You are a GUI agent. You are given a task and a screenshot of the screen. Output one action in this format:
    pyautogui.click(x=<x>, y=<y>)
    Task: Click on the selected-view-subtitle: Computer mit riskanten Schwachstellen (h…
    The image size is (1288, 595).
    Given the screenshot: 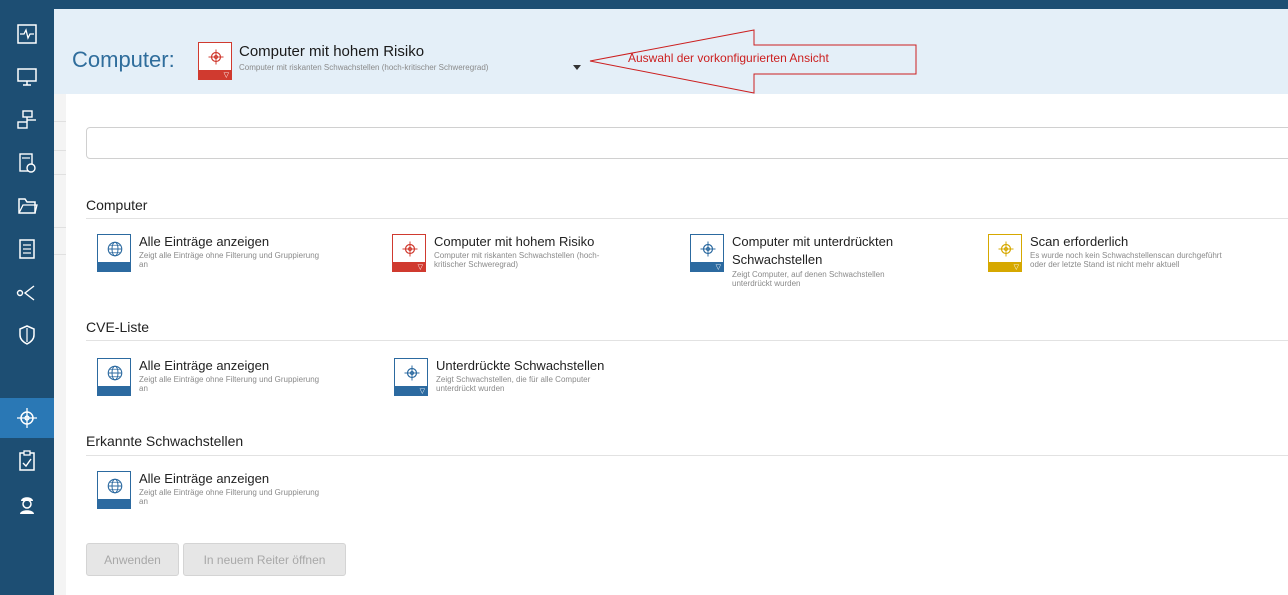 What is the action you would take?
    pyautogui.click(x=364, y=67)
    